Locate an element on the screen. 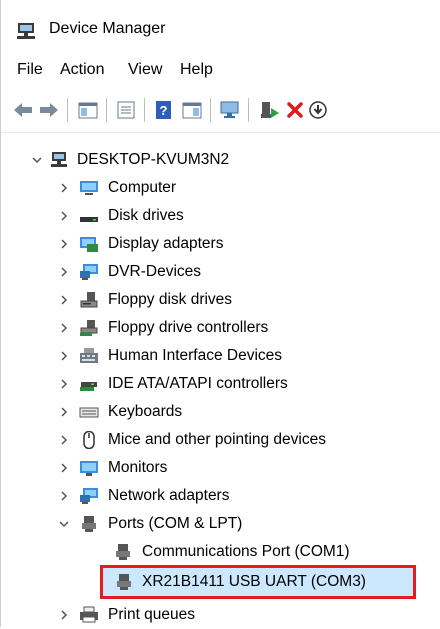 Image resolution: width=440 pixels, height=629 pixels. title-bar: Device Manager is located at coordinates (220, 25).